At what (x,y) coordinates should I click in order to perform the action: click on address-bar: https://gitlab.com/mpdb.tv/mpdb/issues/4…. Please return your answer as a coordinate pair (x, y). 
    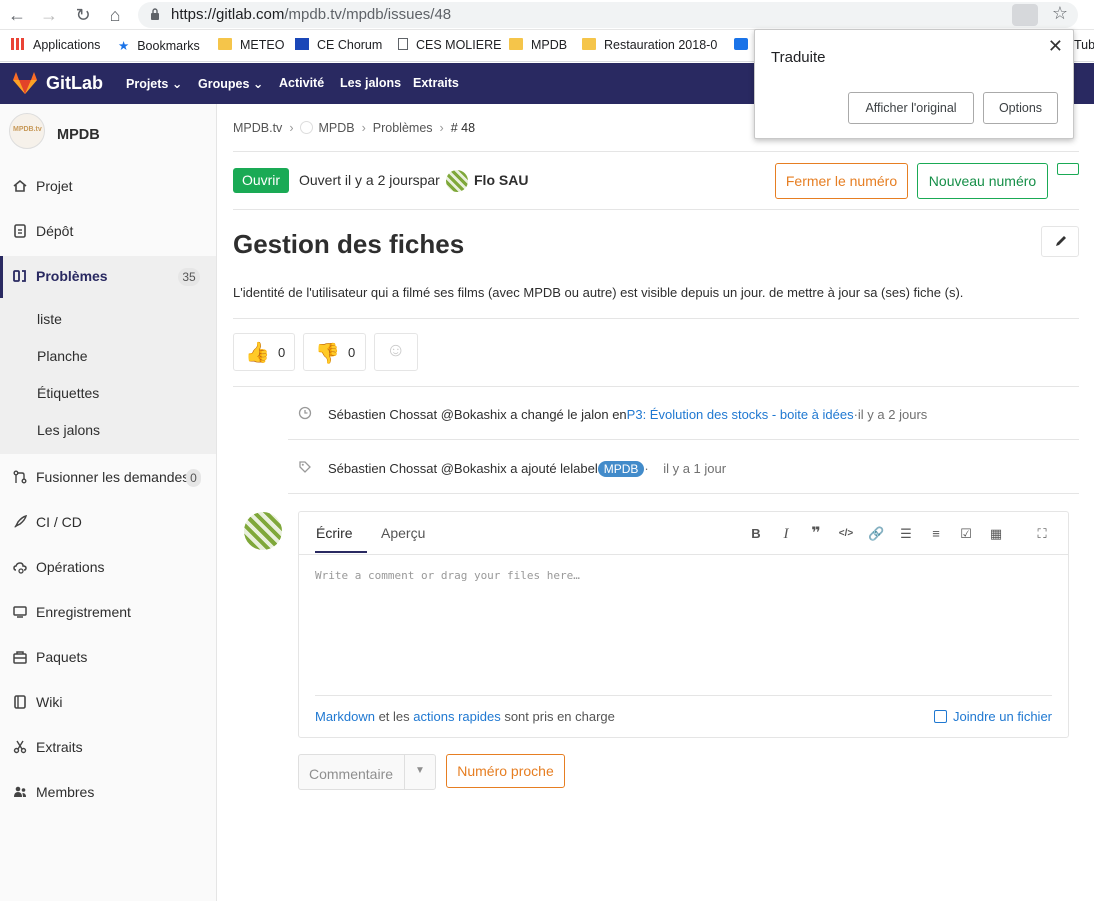
    Looking at the image, I should click on (608, 15).